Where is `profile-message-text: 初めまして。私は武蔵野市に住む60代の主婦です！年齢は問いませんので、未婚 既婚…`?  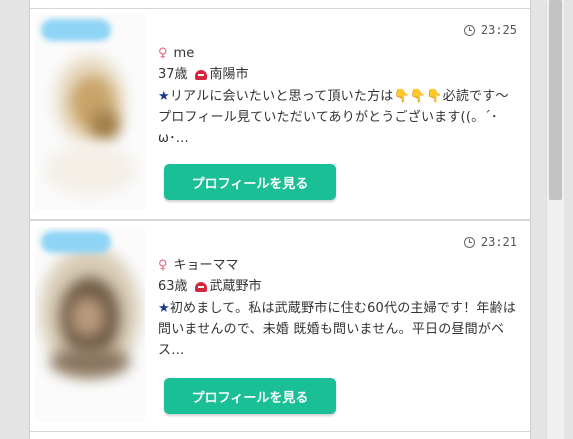 profile-message-text: 初めまして。私は武蔵野市に住む60代の主婦です！年齢は問いませんので、未婚 既婚… is located at coordinates (337, 329).